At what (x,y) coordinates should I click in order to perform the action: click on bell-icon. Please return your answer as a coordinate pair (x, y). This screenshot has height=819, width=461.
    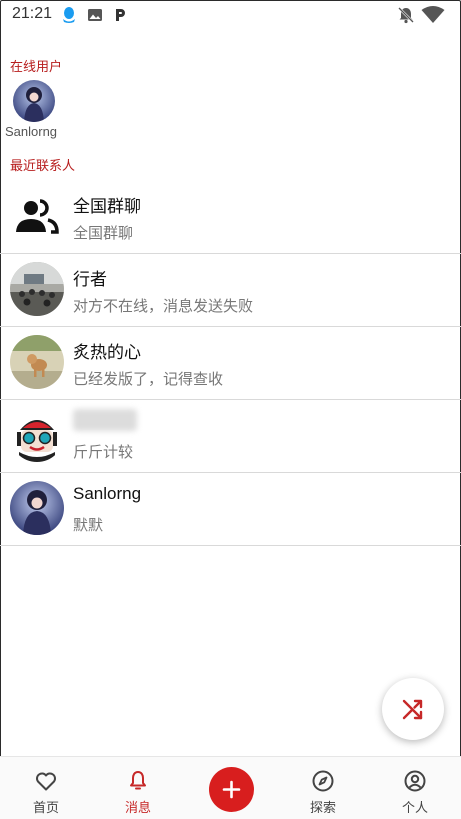
    Looking at the image, I should click on (138, 780).